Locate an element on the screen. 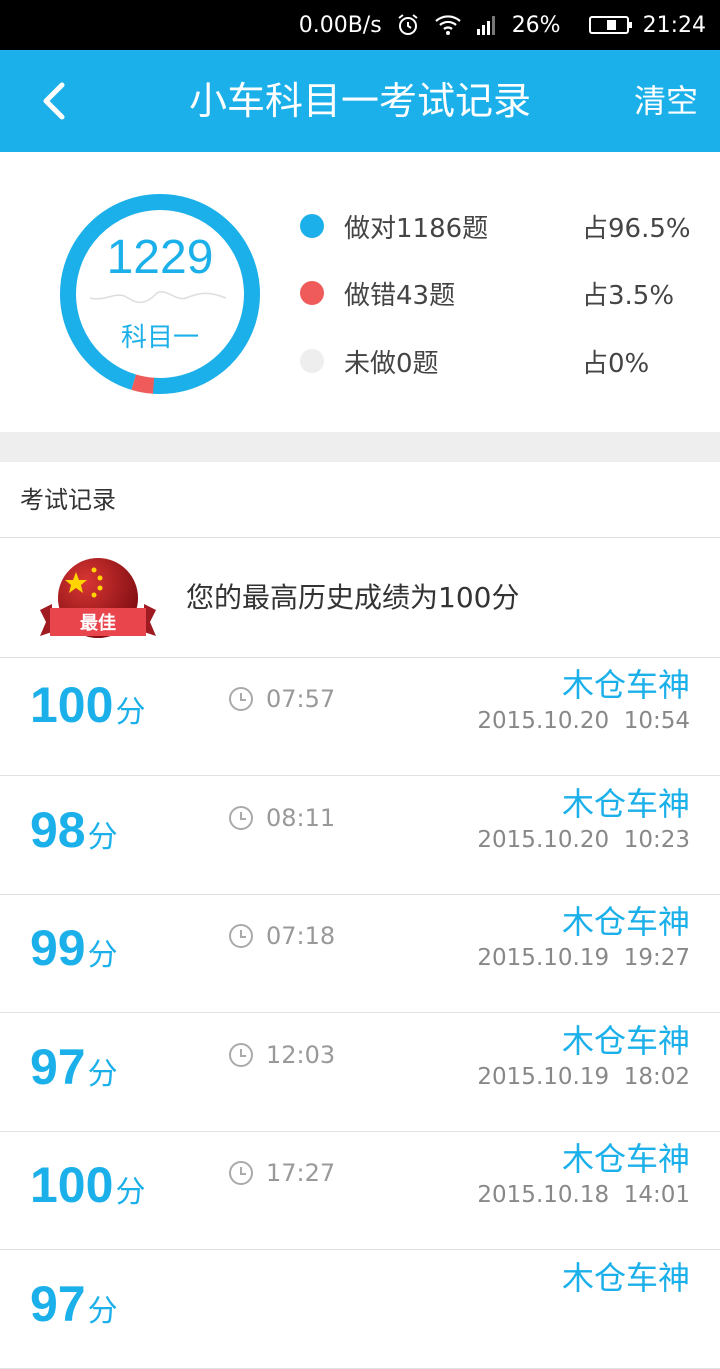 The image size is (720, 1369). chevron-left-icon is located at coordinates (54, 101).